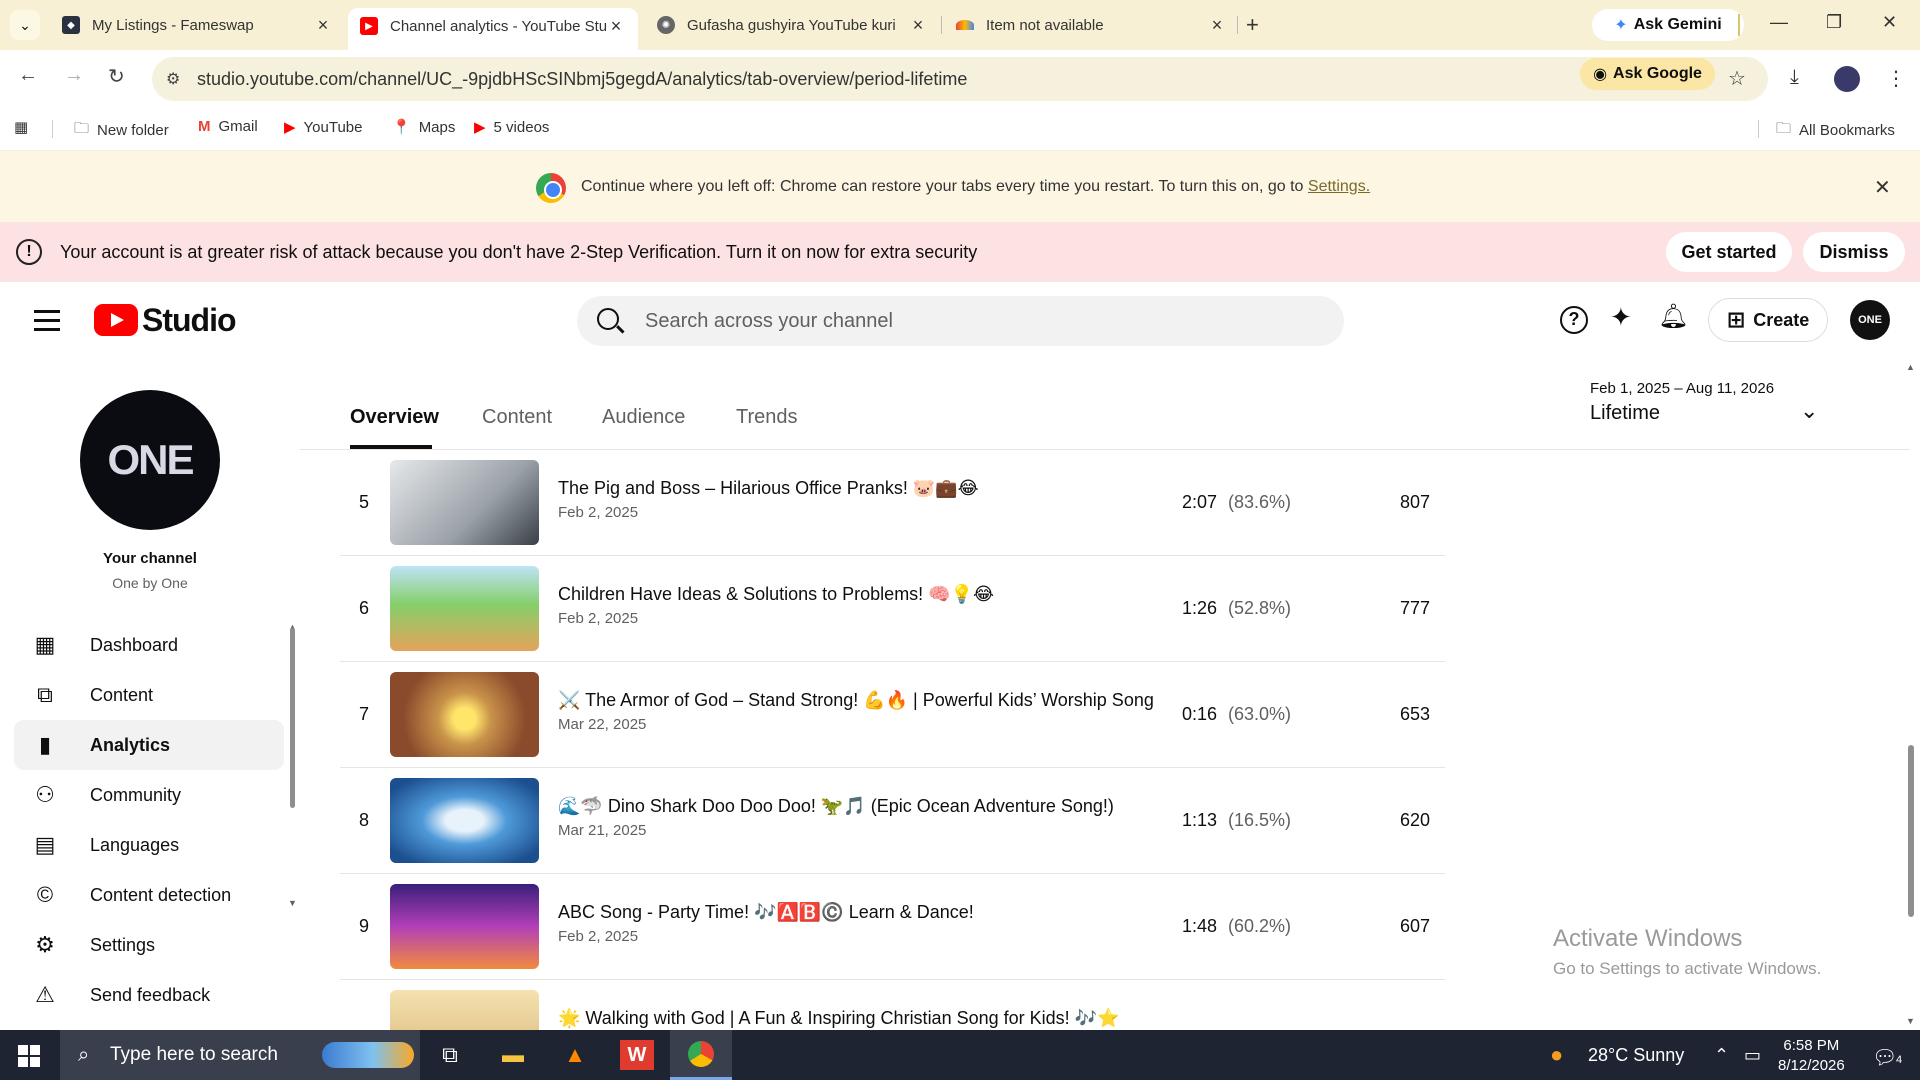 This screenshot has width=1920, height=1080. I want to click on site-info-icon: ⚙, so click(173, 79).